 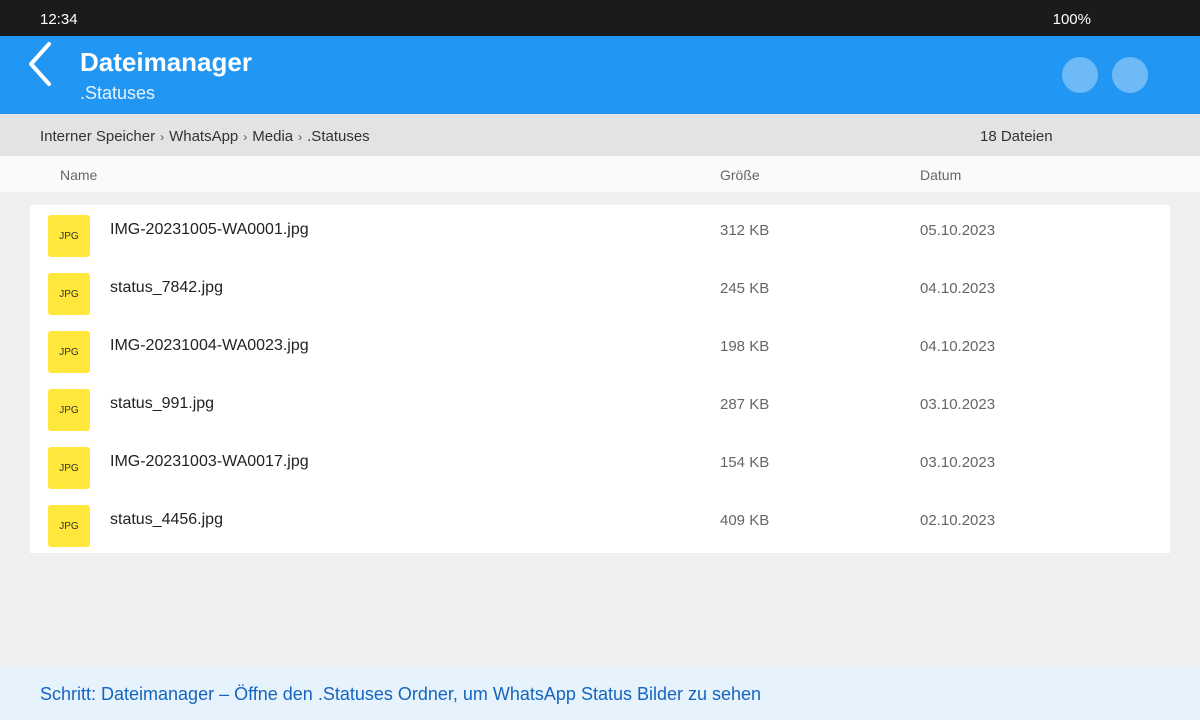 I want to click on file-name: IMG-20231005-WA0001.jpg, so click(x=209, y=229).